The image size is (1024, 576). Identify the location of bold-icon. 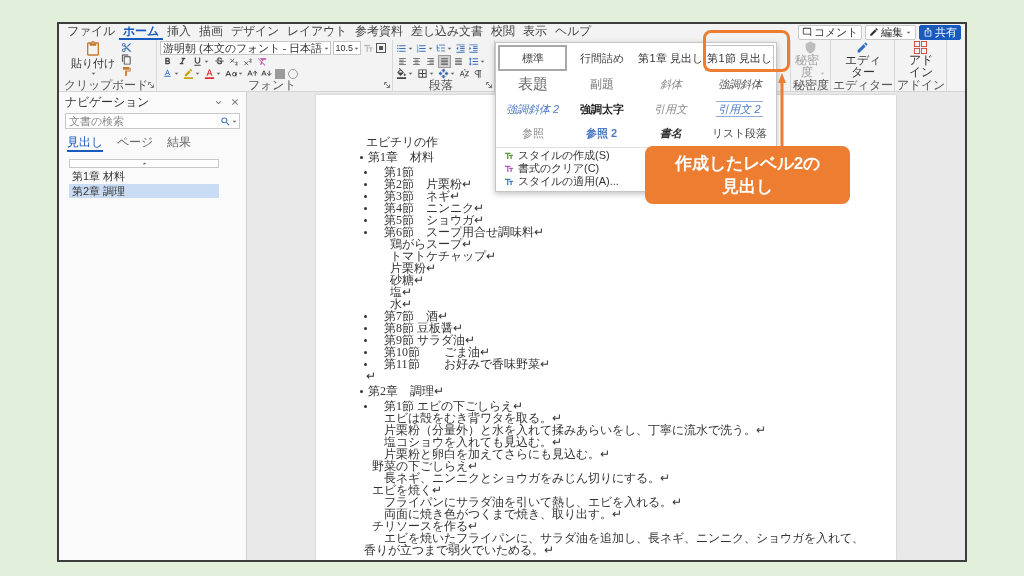
(167, 61).